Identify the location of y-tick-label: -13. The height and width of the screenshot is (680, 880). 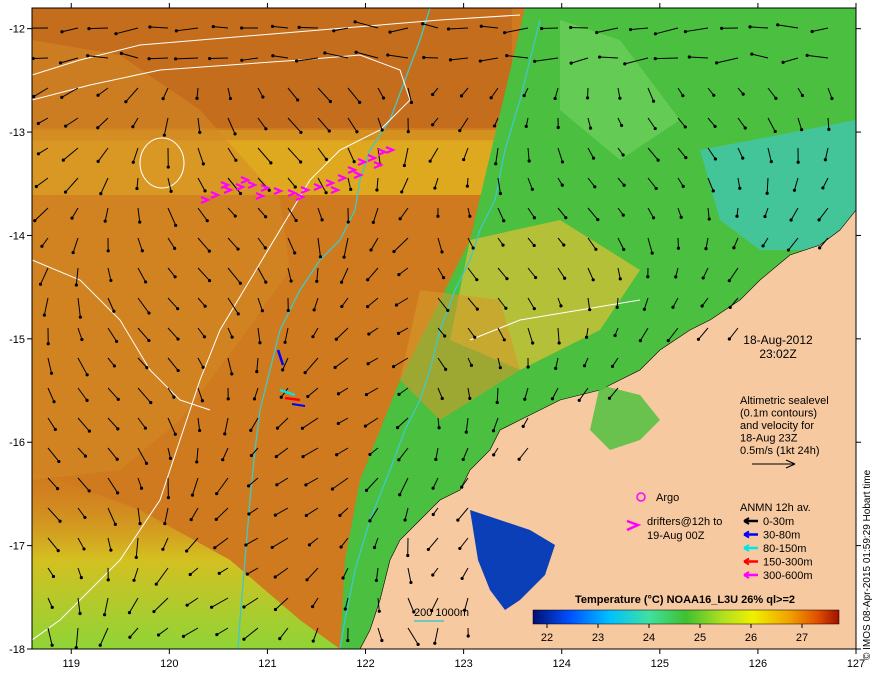
(17, 133).